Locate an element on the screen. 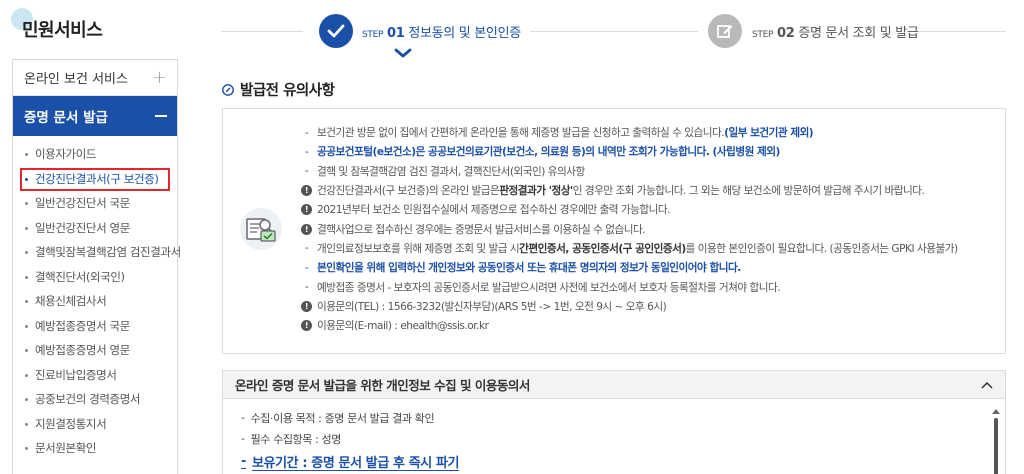 The height and width of the screenshot is (474, 1024). menu-certificate-issue-label: 증명 문서 발급 is located at coordinates (66, 118).